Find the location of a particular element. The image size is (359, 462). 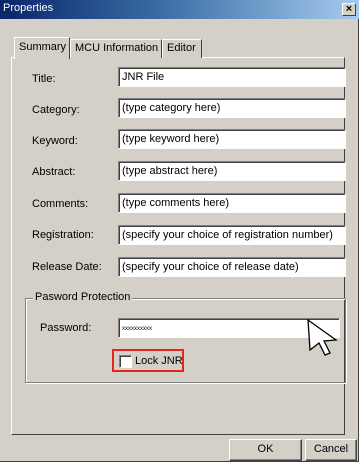

abstract-label: Abstract: is located at coordinates (54, 172).